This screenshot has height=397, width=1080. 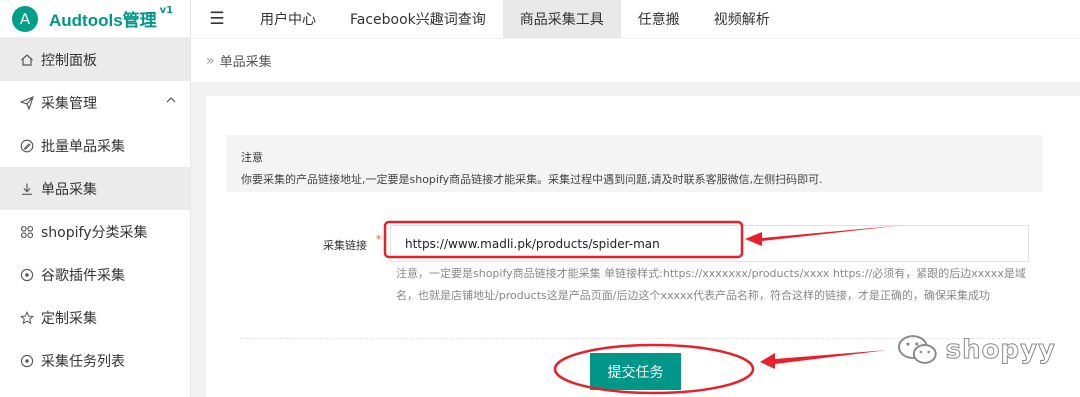 What do you see at coordinates (27, 146) in the screenshot?
I see `edit-circle-icon` at bounding box center [27, 146].